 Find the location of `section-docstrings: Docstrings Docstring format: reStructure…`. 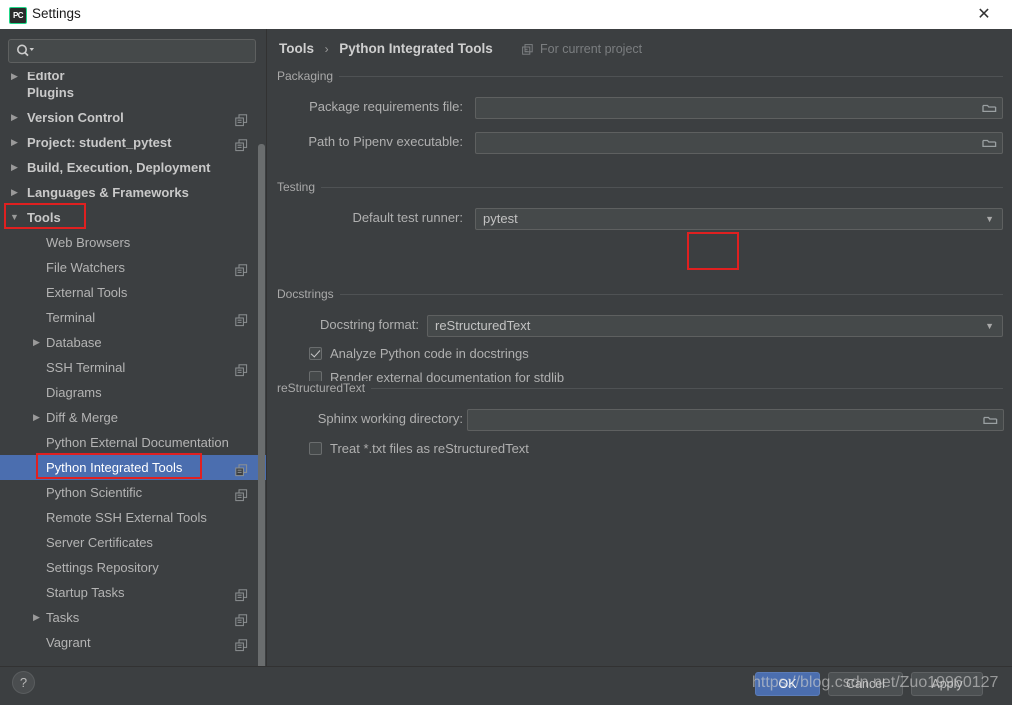

section-docstrings: Docstrings Docstring format: reStructure… is located at coordinates (640, 336).